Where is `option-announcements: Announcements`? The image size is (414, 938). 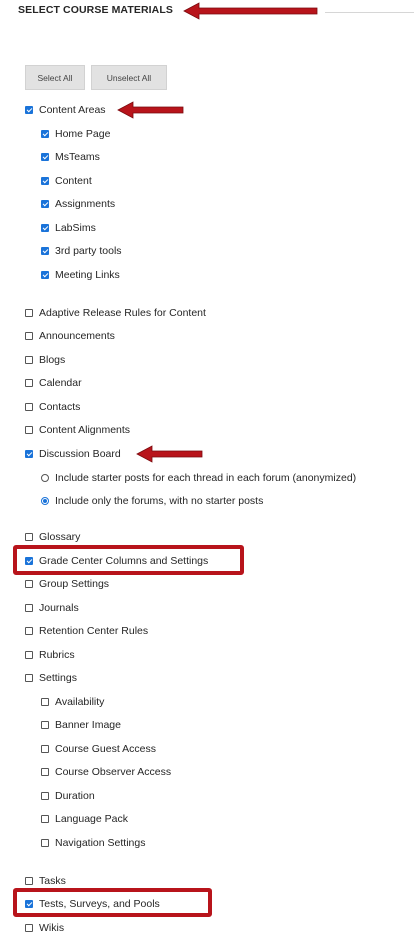 option-announcements: Announcements is located at coordinates (70, 336).